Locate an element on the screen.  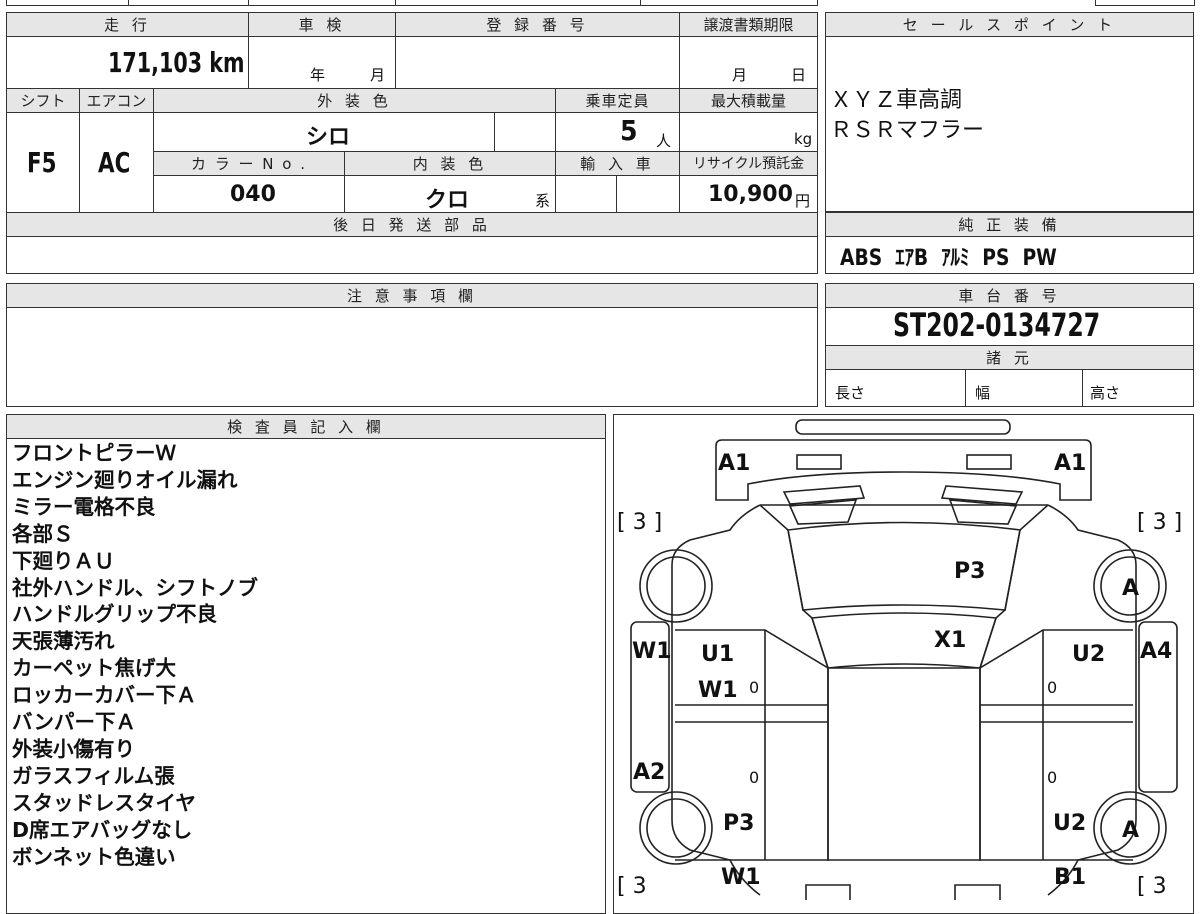
label-p3-hood: P3 is located at coordinates (970, 571).